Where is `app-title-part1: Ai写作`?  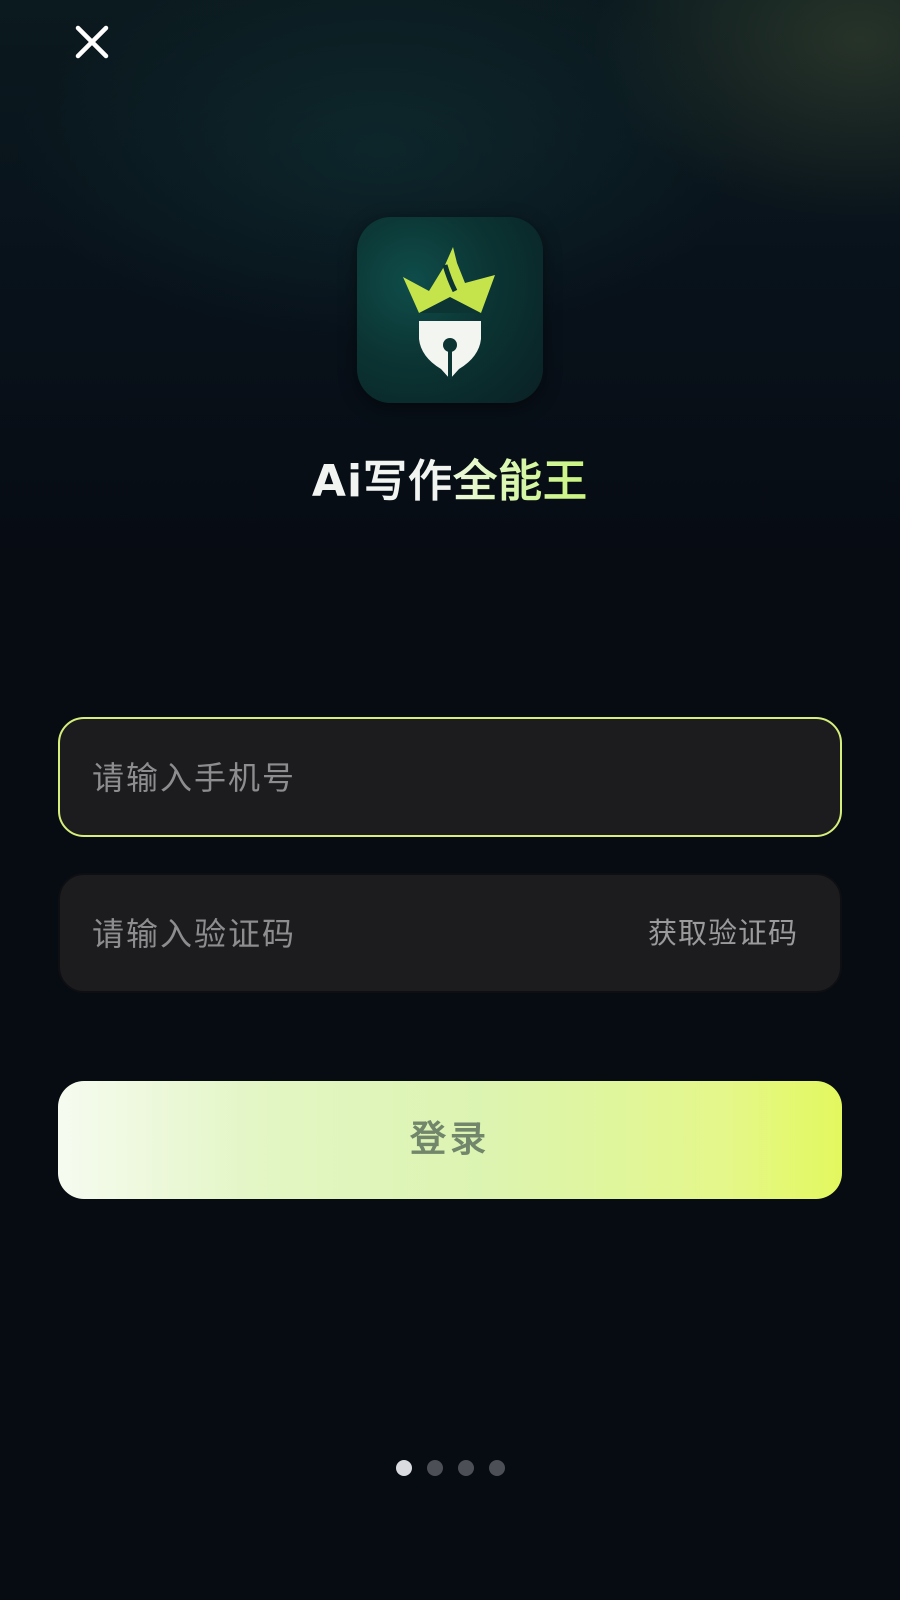 app-title-part1: Ai写作 is located at coordinates (382, 481).